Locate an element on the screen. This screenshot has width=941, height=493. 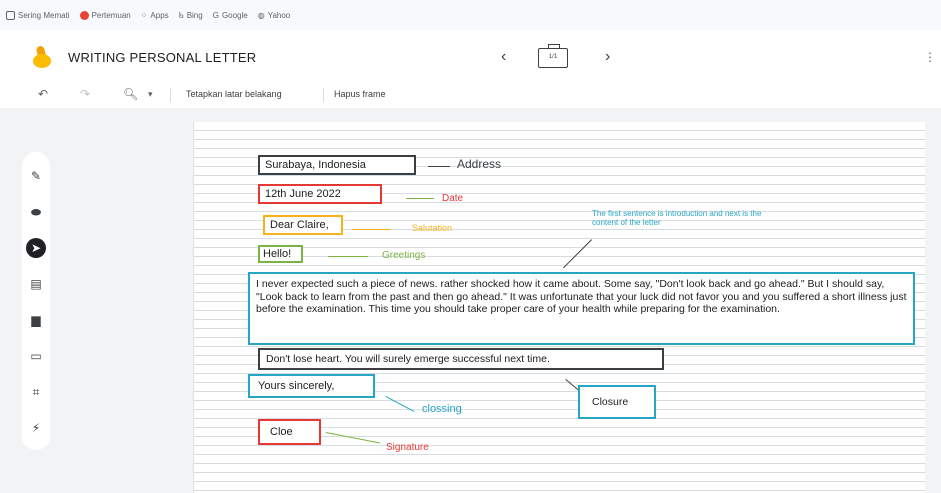
closure-label: Closure is located at coordinates (617, 402).